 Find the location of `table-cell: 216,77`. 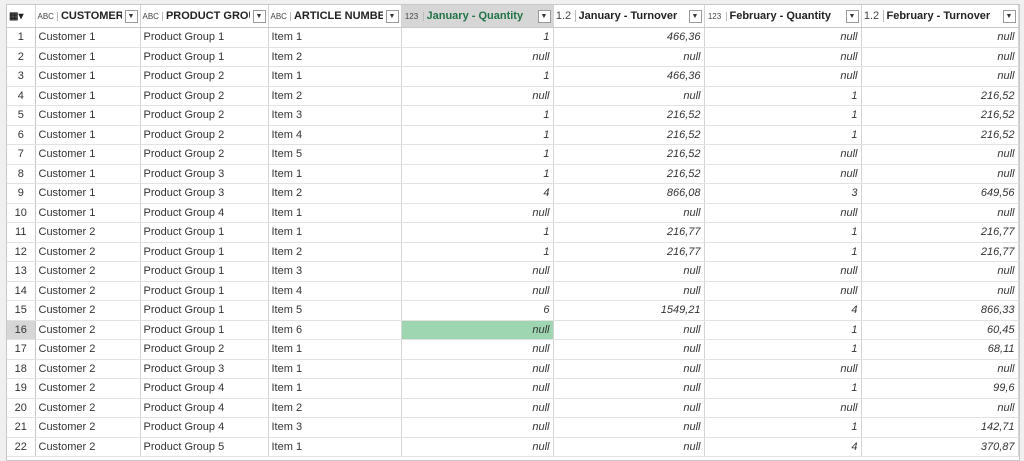

table-cell: 216,77 is located at coordinates (629, 252).